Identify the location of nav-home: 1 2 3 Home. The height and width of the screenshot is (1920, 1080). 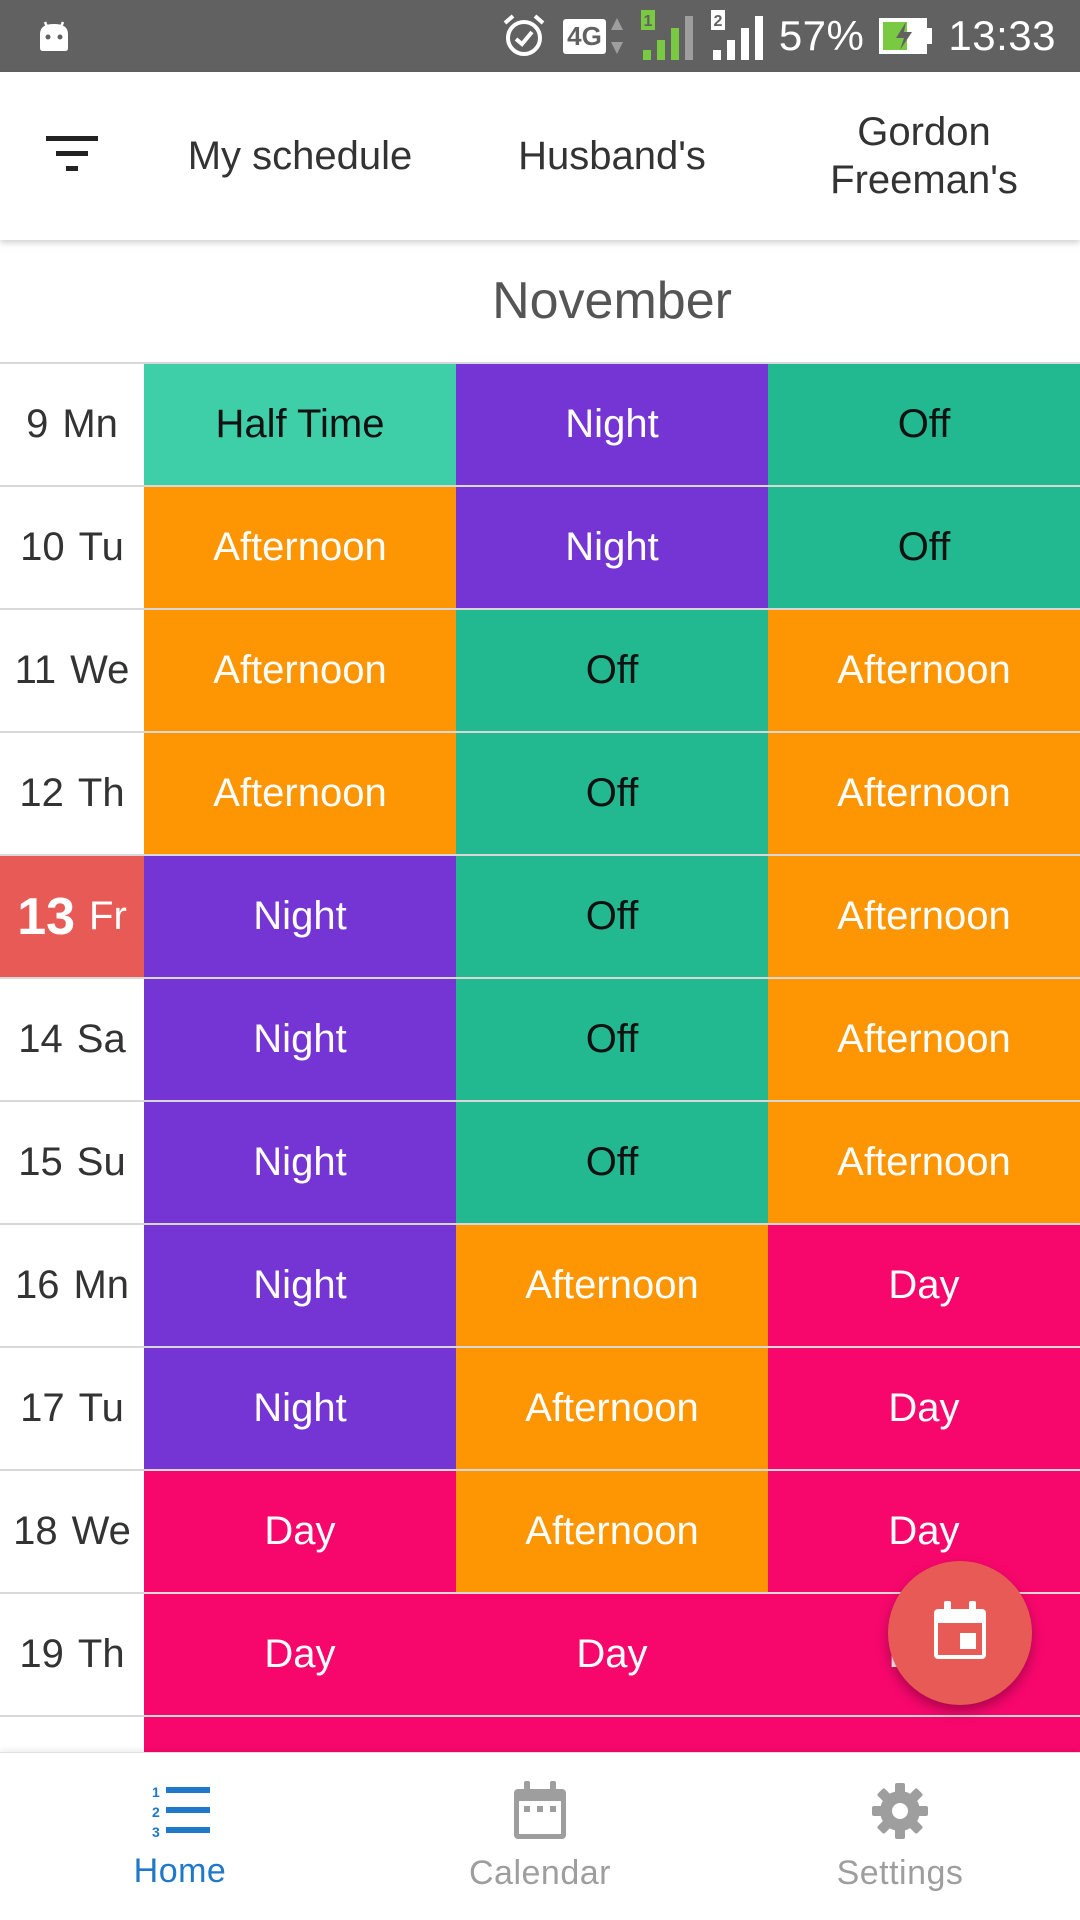
(180, 1836).